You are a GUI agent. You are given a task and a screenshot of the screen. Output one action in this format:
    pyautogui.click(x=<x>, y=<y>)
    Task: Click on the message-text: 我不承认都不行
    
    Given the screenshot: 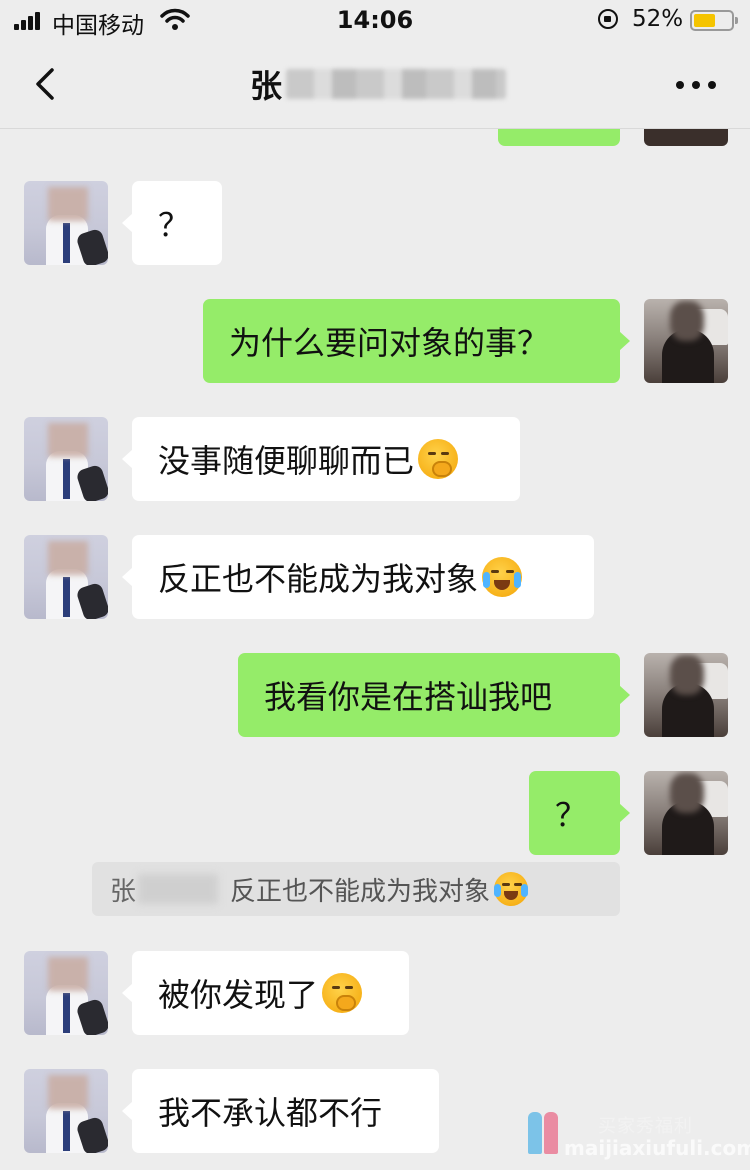 What is the action you would take?
    pyautogui.click(x=270, y=1113)
    